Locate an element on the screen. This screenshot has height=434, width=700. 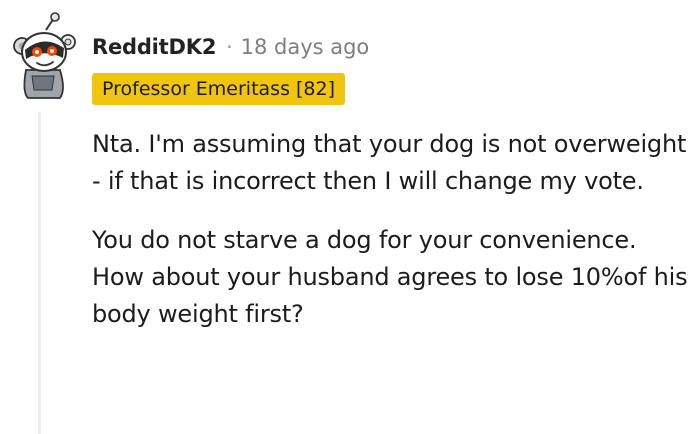
comment-timestamp: 18 days ago is located at coordinates (305, 47).